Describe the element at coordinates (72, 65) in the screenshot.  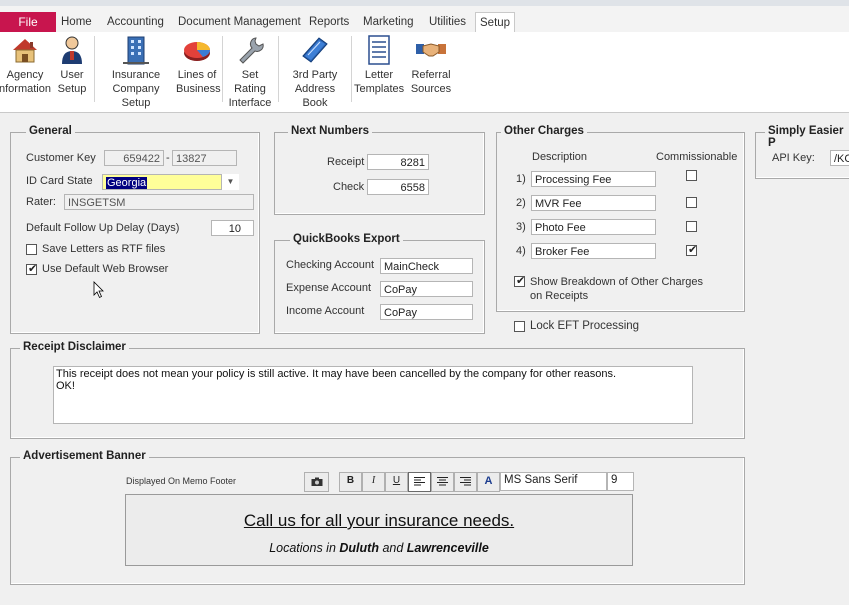
I see `user-setup-button: User Setup` at that location.